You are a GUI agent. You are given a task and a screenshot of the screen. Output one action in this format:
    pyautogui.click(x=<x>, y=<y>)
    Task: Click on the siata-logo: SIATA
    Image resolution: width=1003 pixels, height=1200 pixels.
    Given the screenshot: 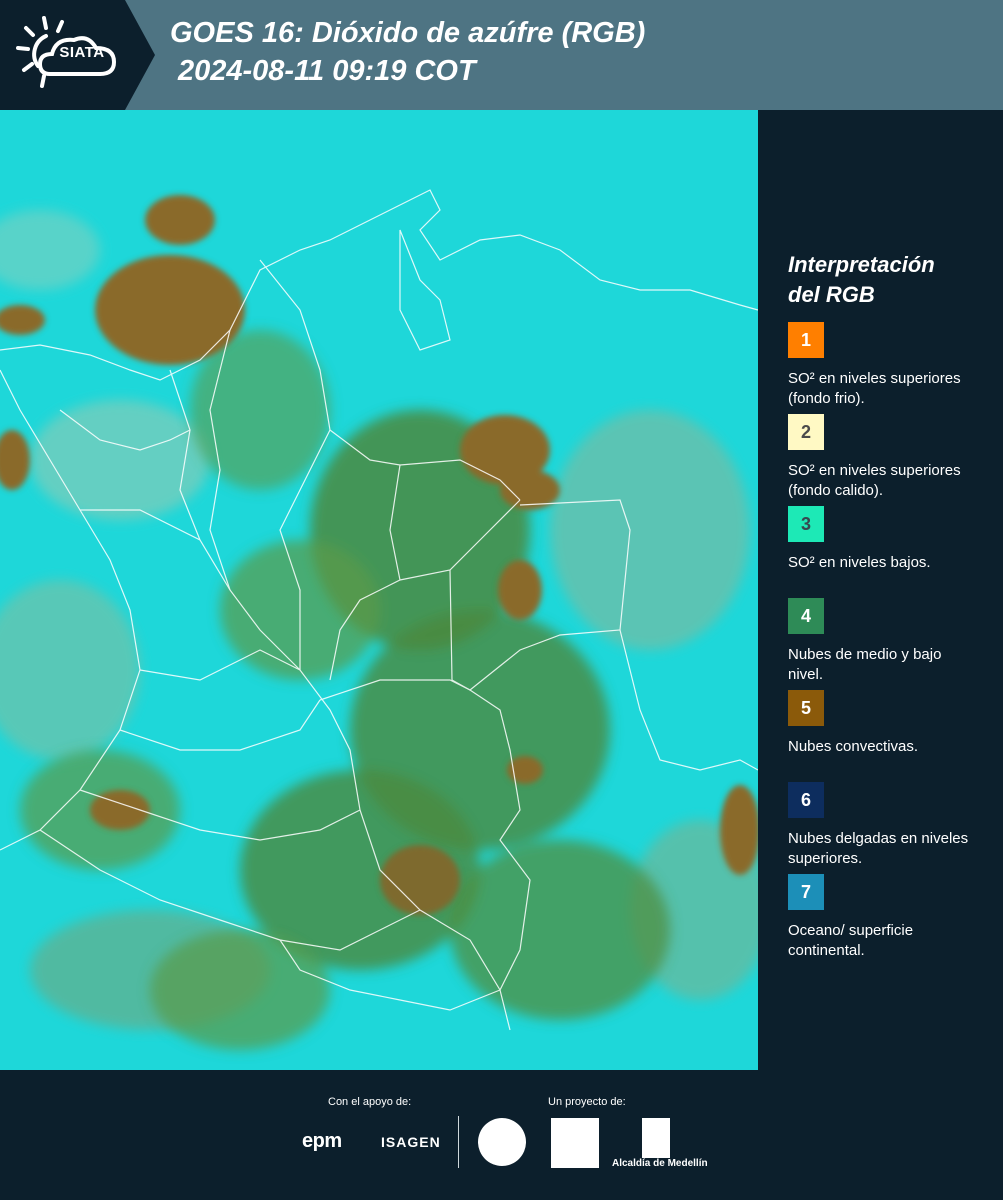 What is the action you would take?
    pyautogui.click(x=77, y=55)
    